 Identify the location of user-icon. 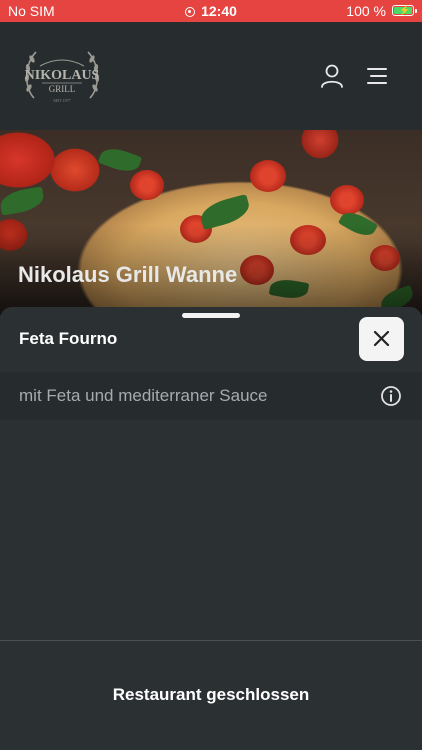
(332, 76).